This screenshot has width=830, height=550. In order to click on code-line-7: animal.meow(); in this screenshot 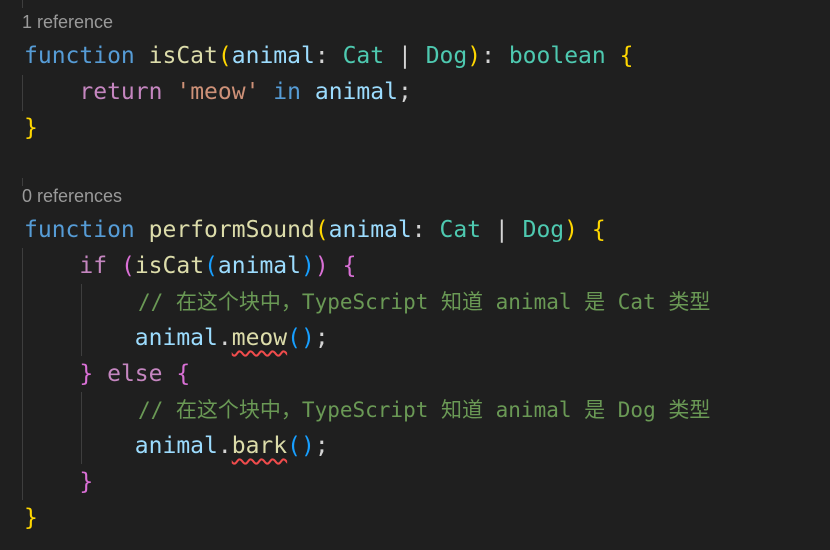, I will do `click(176, 338)`.